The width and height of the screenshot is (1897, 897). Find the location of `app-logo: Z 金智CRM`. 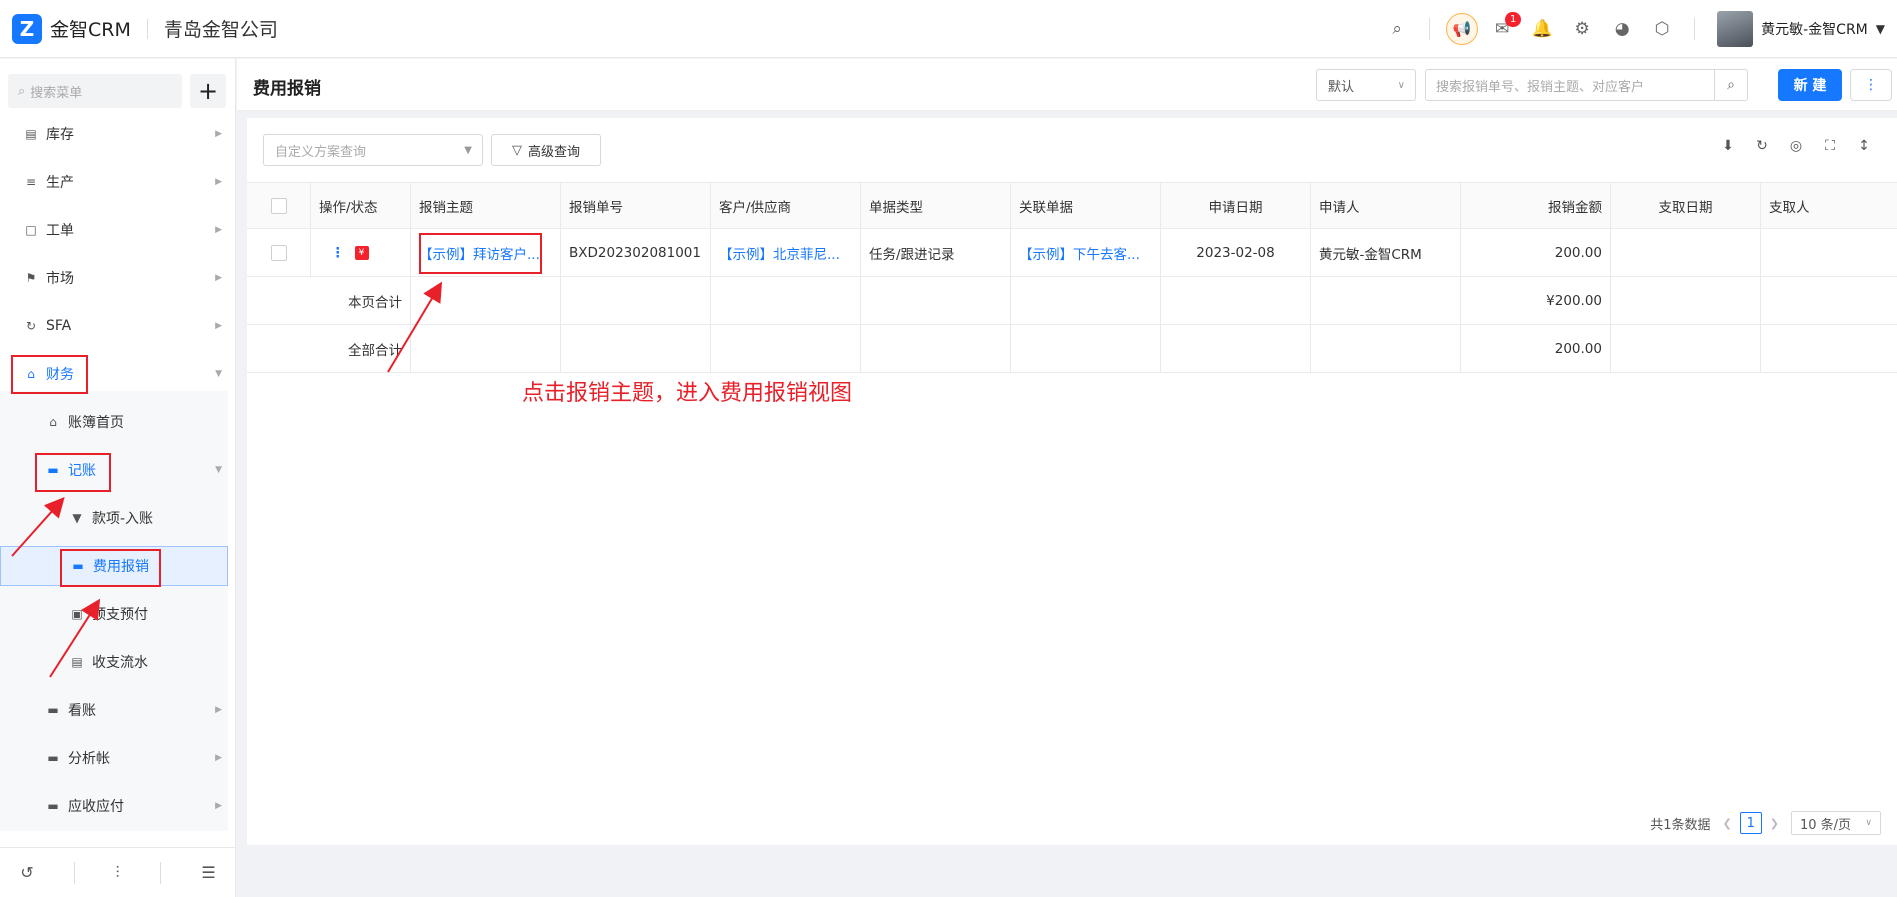

app-logo: Z 金智CRM is located at coordinates (71, 28).